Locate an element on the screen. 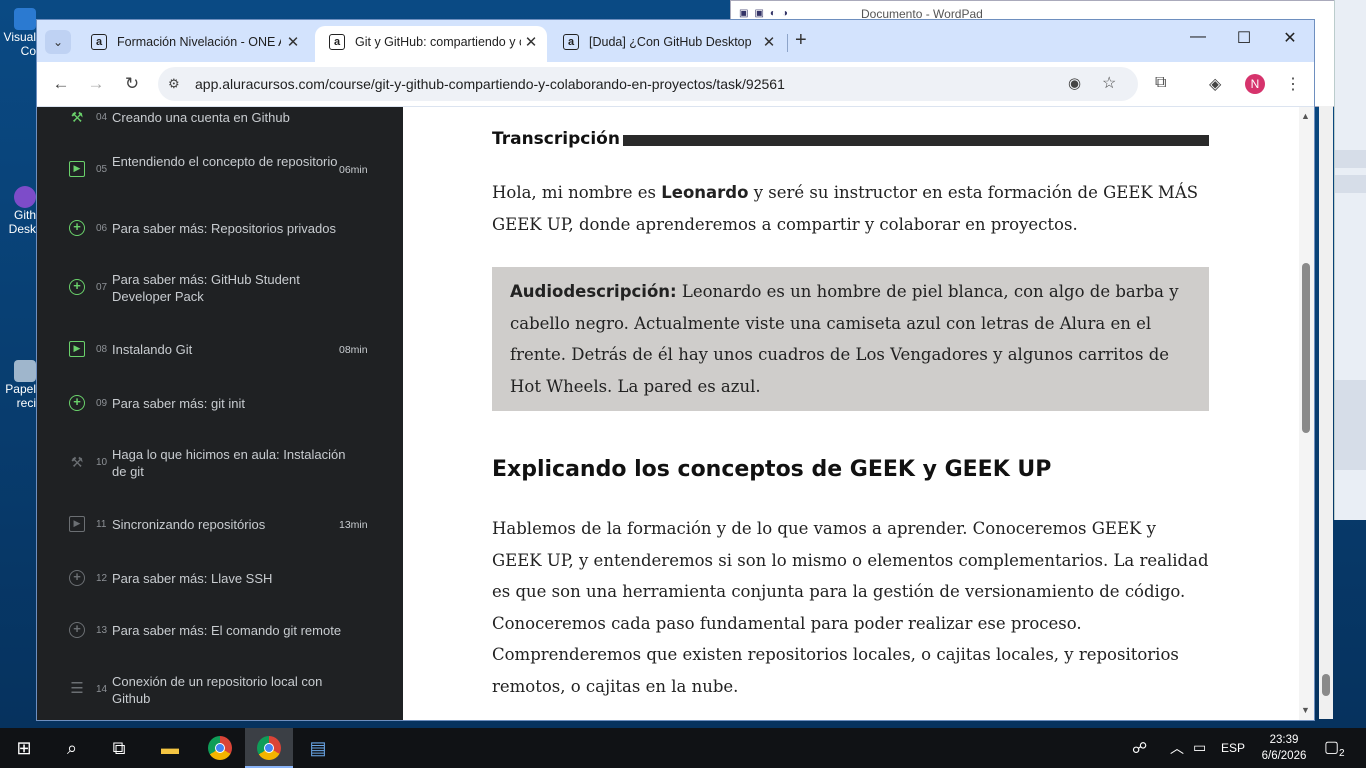 The image size is (1366, 768). network-icon: ▭ is located at coordinates (1199, 747).